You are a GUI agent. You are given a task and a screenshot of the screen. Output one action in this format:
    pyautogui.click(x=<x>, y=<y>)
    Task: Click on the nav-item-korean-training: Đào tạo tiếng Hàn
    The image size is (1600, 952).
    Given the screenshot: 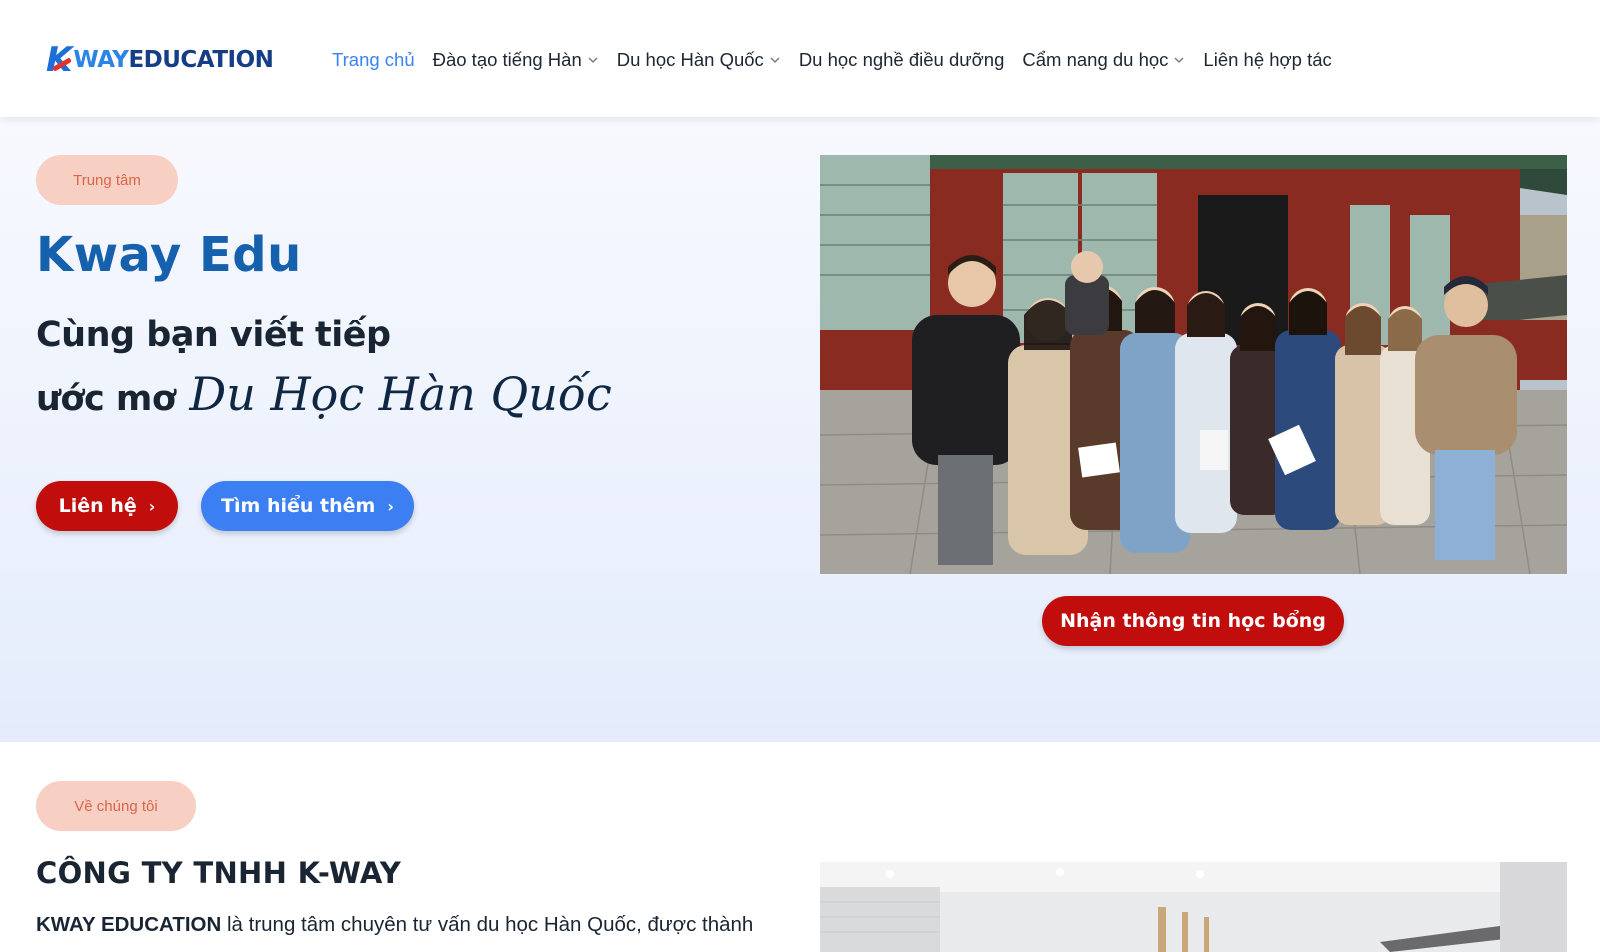 What is the action you would take?
    pyautogui.click(x=516, y=60)
    